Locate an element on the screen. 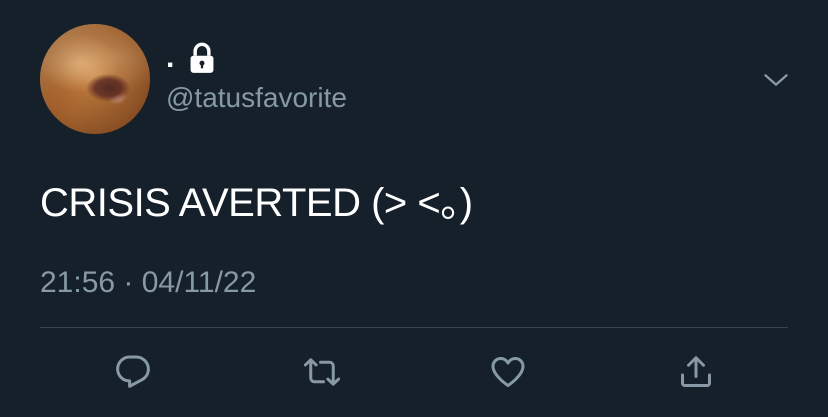  divider is located at coordinates (414, 327).